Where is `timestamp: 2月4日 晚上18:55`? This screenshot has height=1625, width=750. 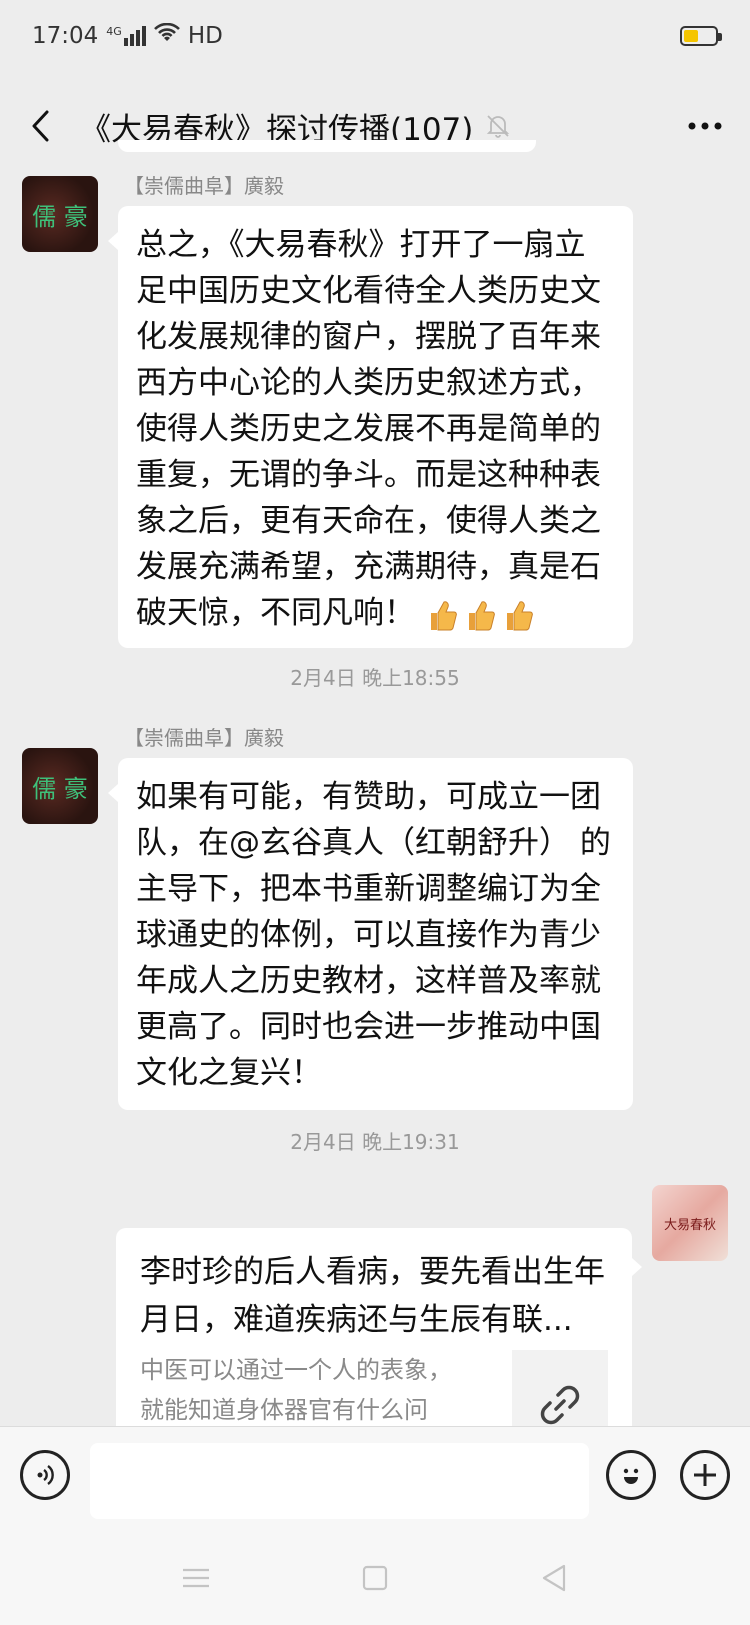
timestamp: 2月4日 晚上18:55 is located at coordinates (375, 678).